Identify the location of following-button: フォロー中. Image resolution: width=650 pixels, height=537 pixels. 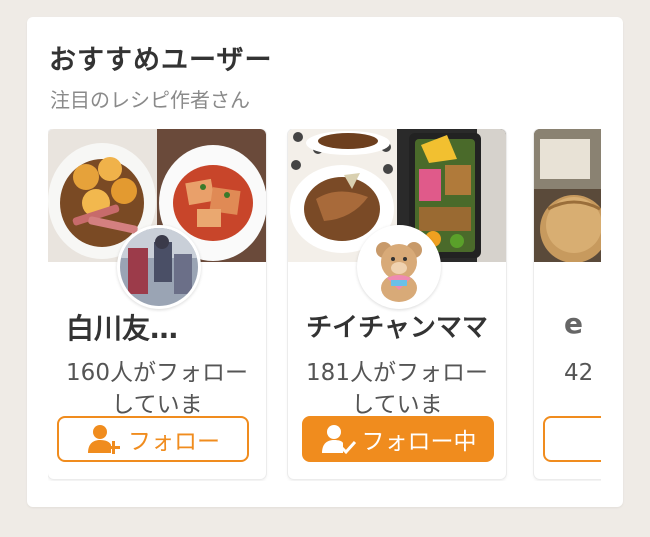
(398, 439).